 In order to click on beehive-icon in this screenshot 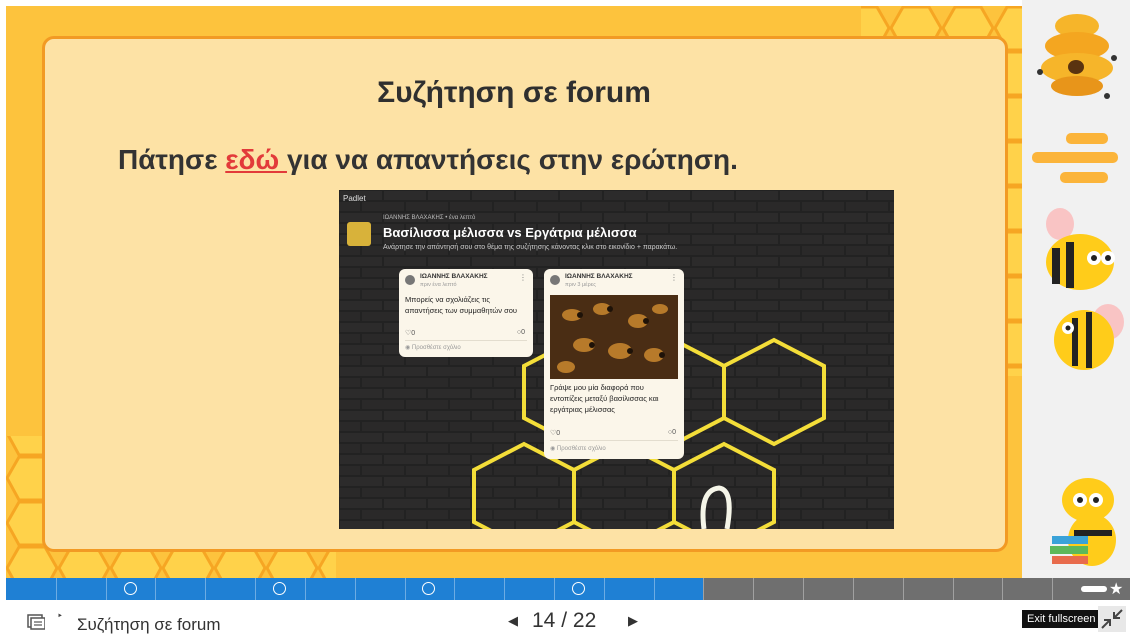, I will do `click(1077, 56)`.